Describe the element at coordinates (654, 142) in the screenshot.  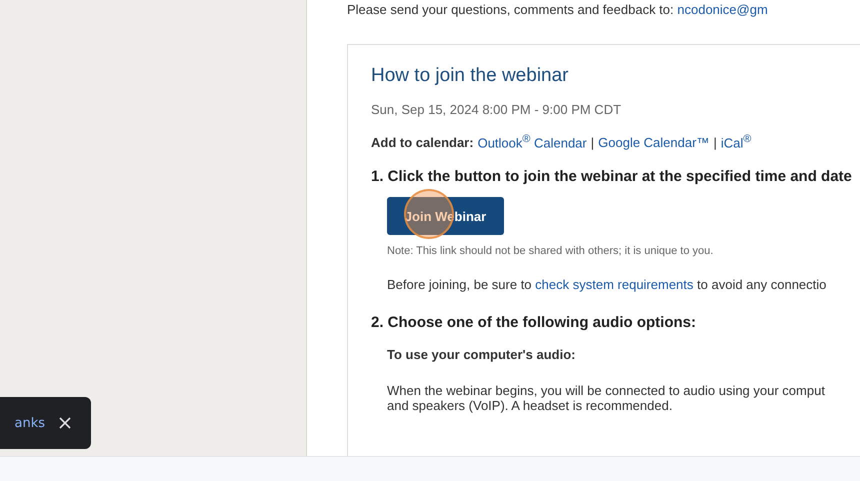
I see `calendar-link: Google Calendar™` at that location.